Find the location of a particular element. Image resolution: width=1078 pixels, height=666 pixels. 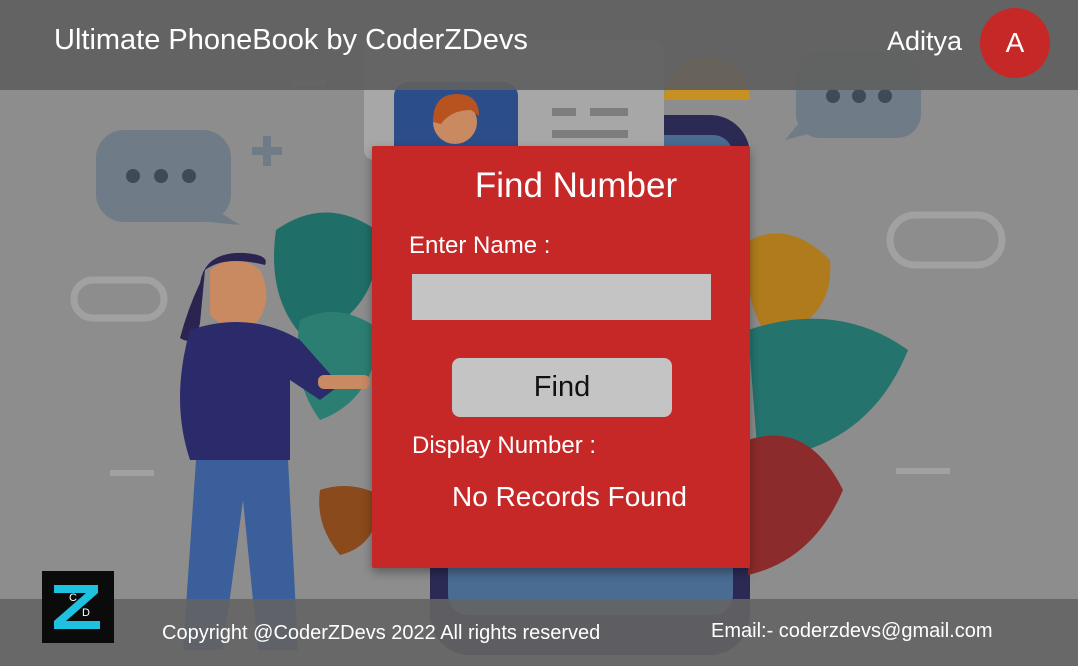

user-avatar: A is located at coordinates (1015, 43).